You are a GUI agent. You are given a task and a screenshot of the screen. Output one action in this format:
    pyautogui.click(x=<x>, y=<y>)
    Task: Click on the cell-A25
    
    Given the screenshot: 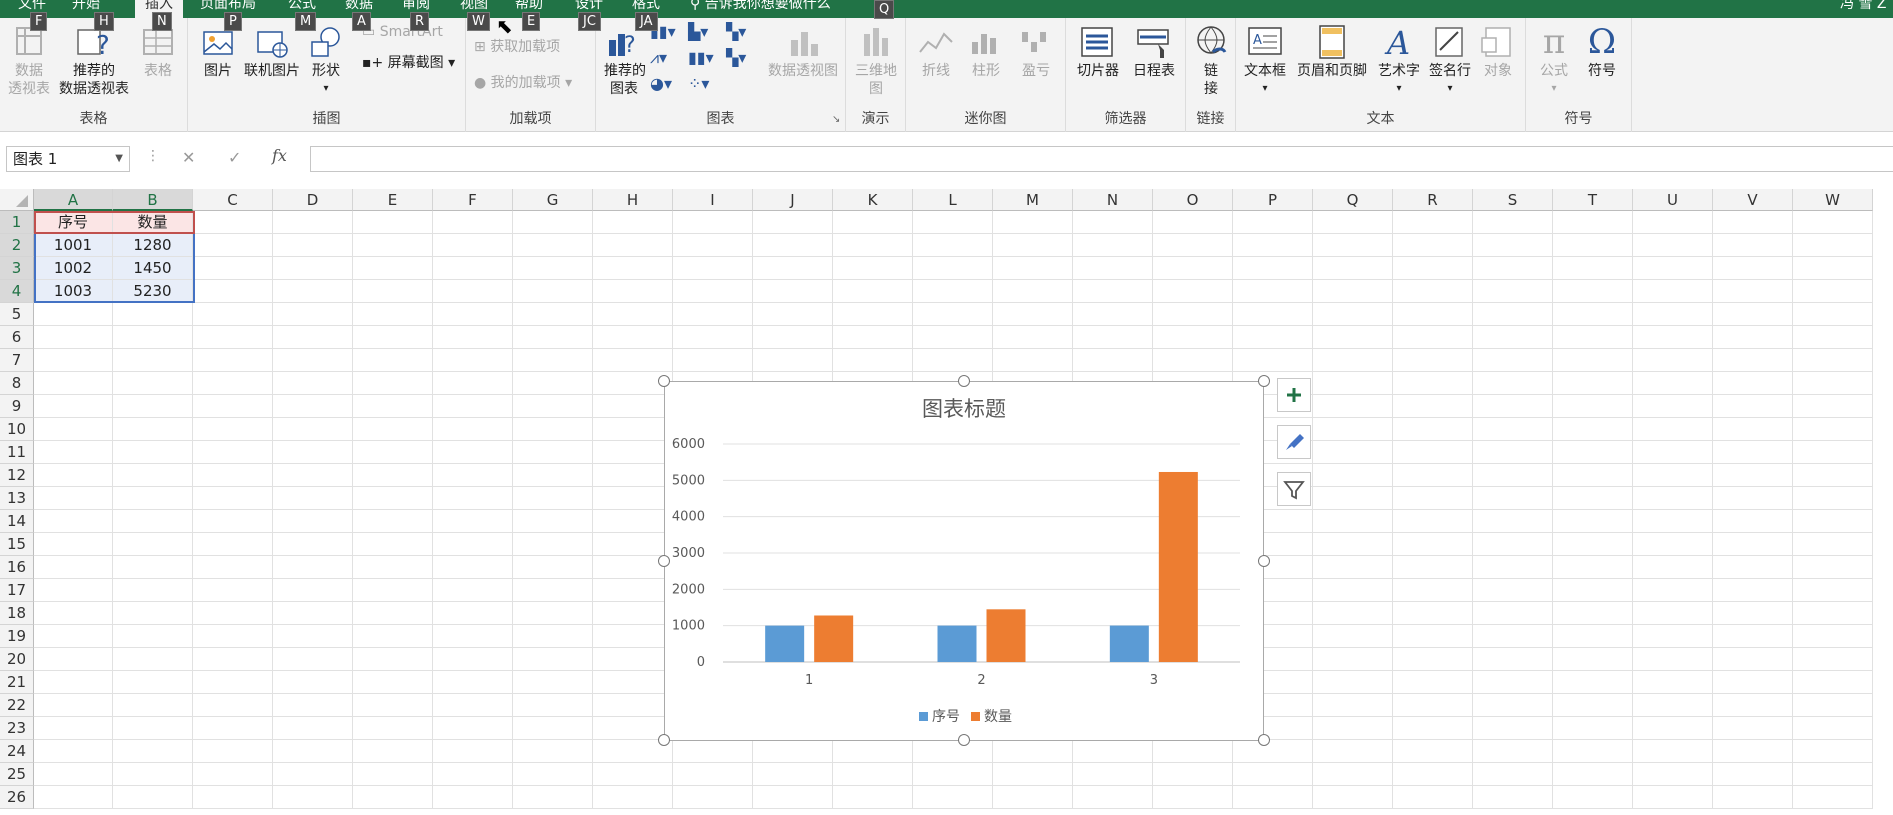 What is the action you would take?
    pyautogui.click(x=73, y=774)
    